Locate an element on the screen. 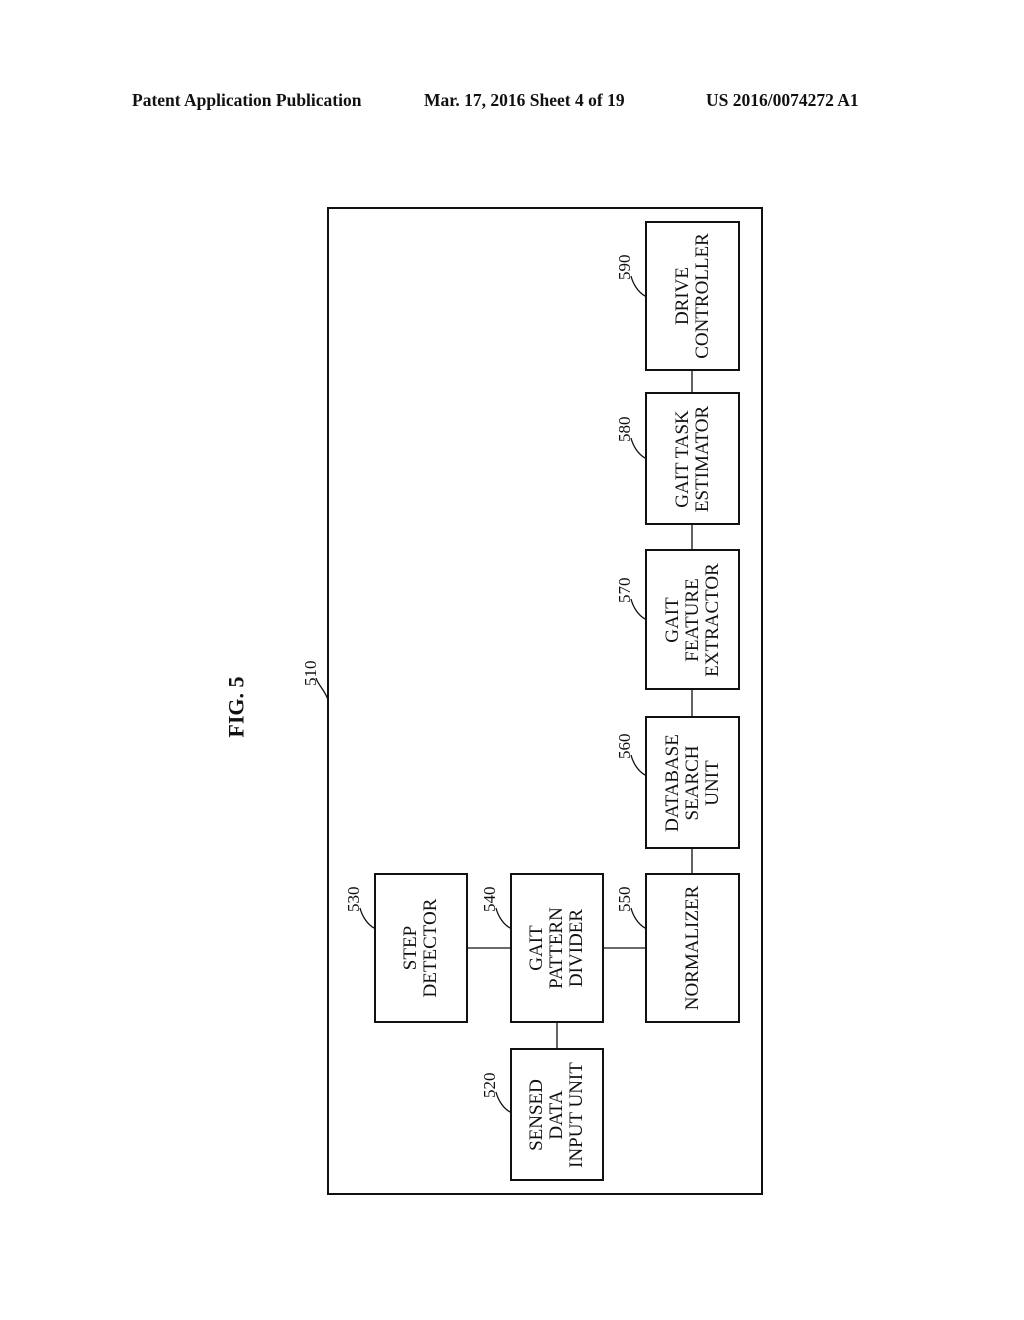 The width and height of the screenshot is (1024, 1320). block-label: GAIT TASK ESTIMATOR is located at coordinates (692, 458).